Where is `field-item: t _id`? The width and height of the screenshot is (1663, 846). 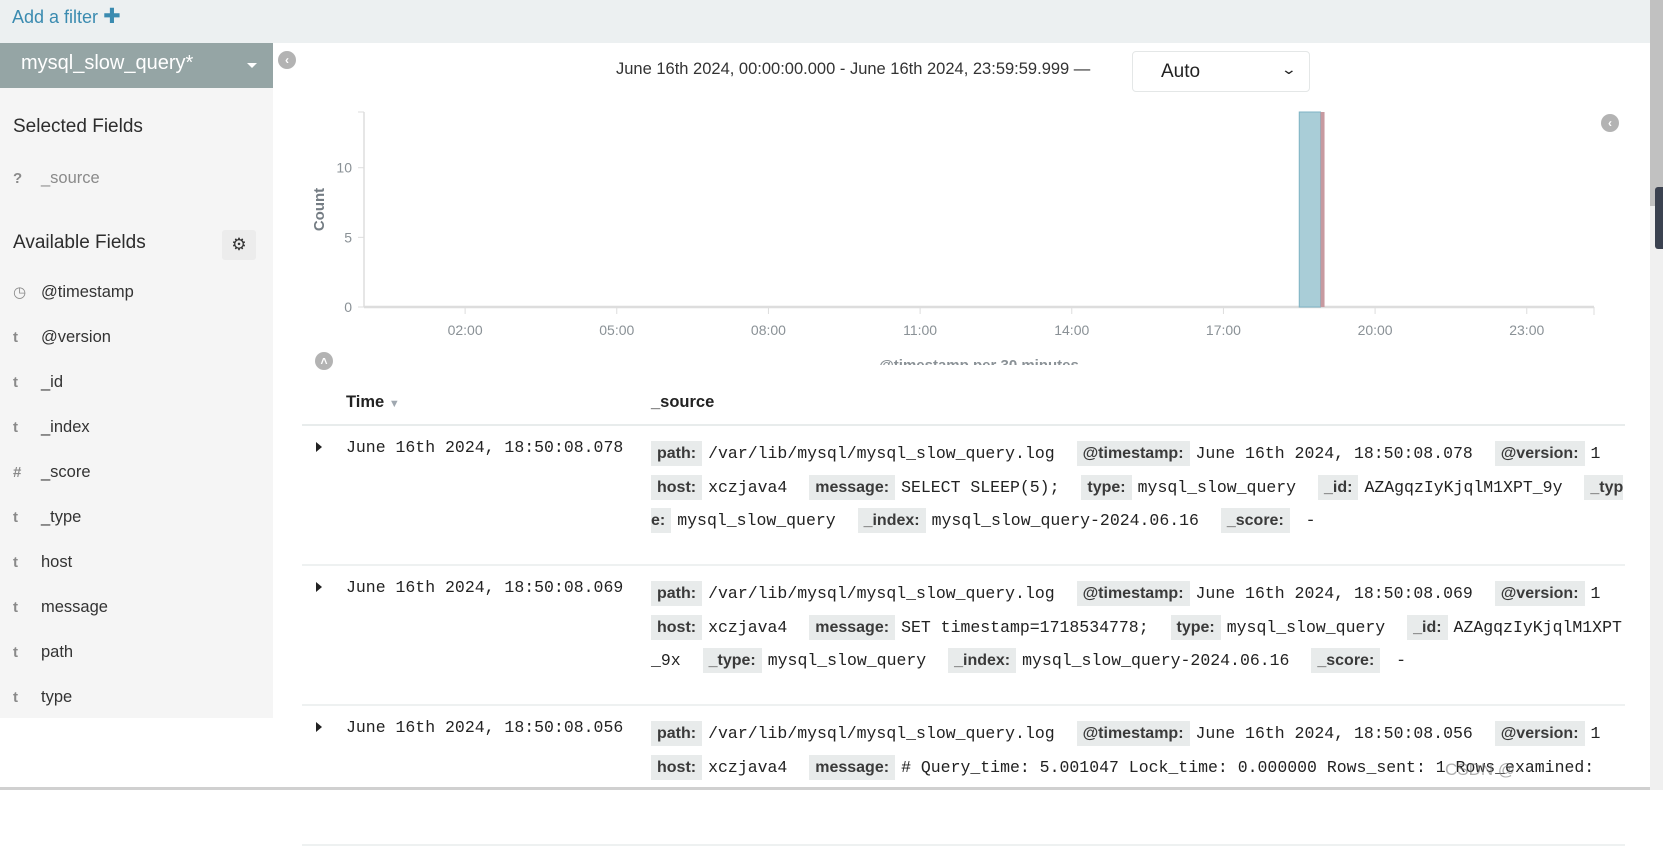 field-item: t _id is located at coordinates (38, 382).